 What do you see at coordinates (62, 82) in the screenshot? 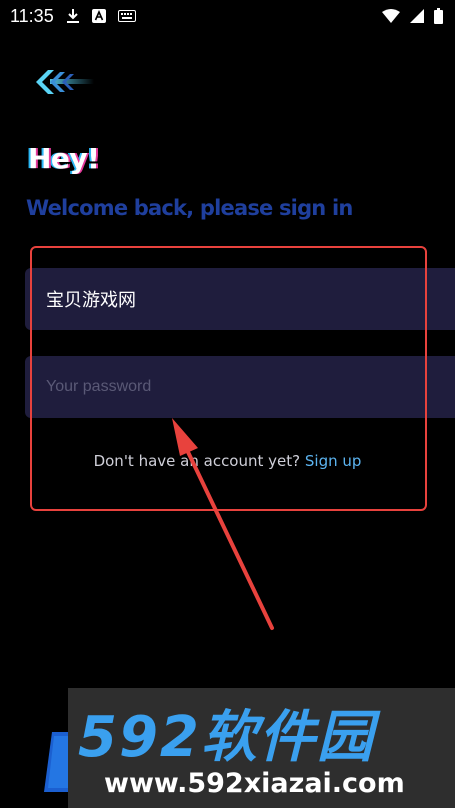
I see `chevron-left-icon` at bounding box center [62, 82].